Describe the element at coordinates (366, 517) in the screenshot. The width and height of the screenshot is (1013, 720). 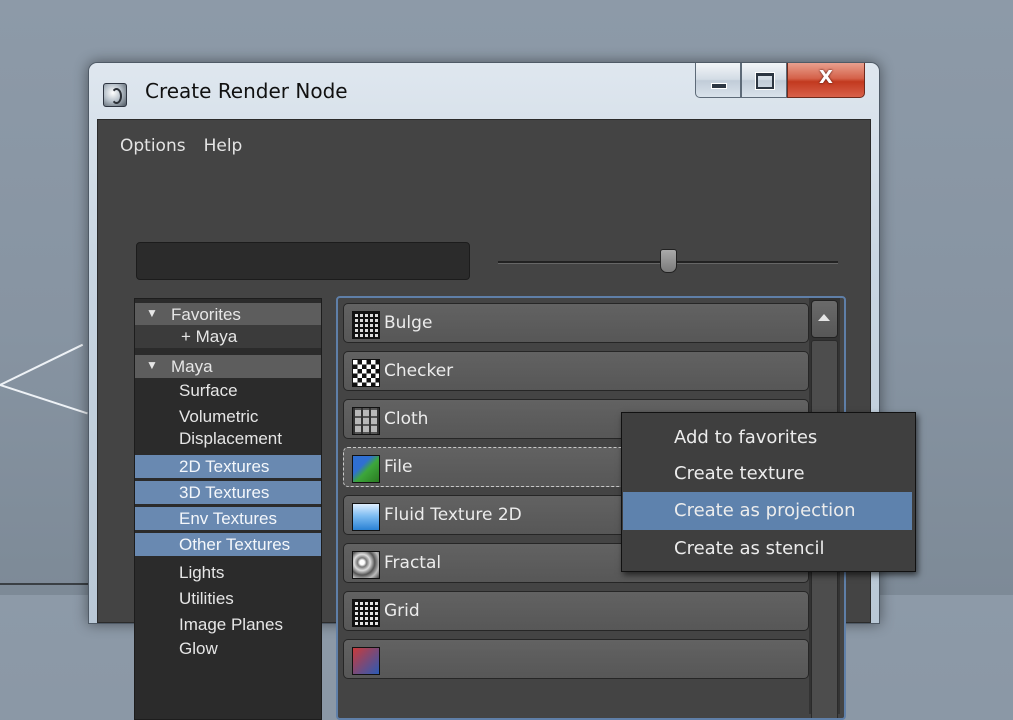
I see `fluid-texture-icon` at that location.